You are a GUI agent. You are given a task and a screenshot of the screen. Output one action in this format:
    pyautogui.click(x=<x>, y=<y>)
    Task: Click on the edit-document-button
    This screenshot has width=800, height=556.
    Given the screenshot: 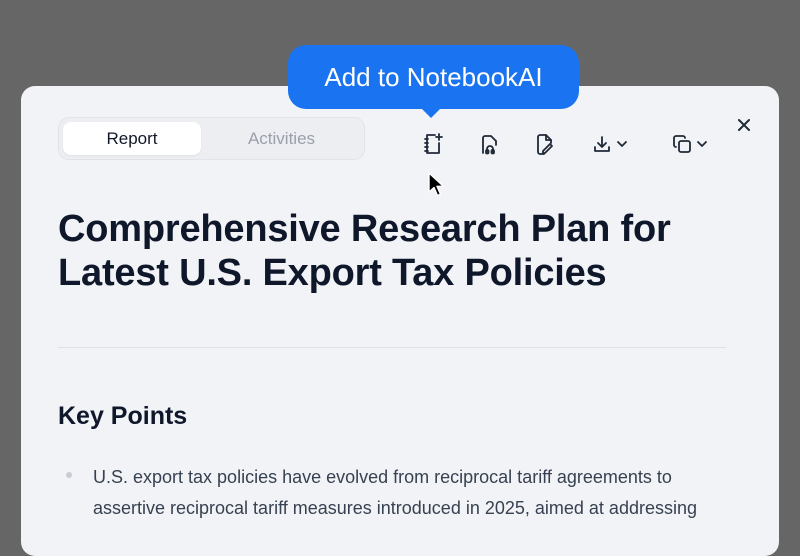 What is the action you would take?
    pyautogui.click(x=545, y=144)
    